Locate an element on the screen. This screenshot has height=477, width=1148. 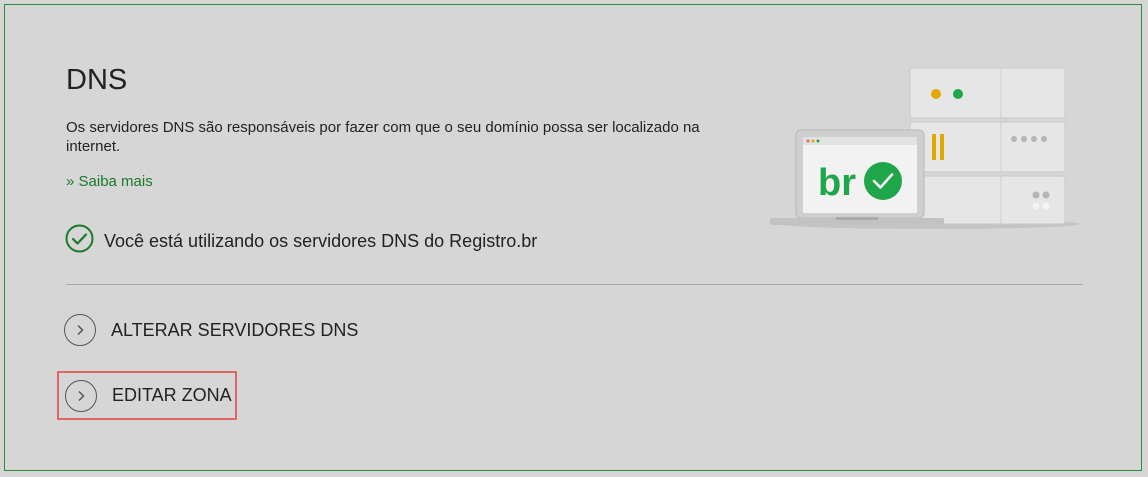
divider is located at coordinates (574, 284).